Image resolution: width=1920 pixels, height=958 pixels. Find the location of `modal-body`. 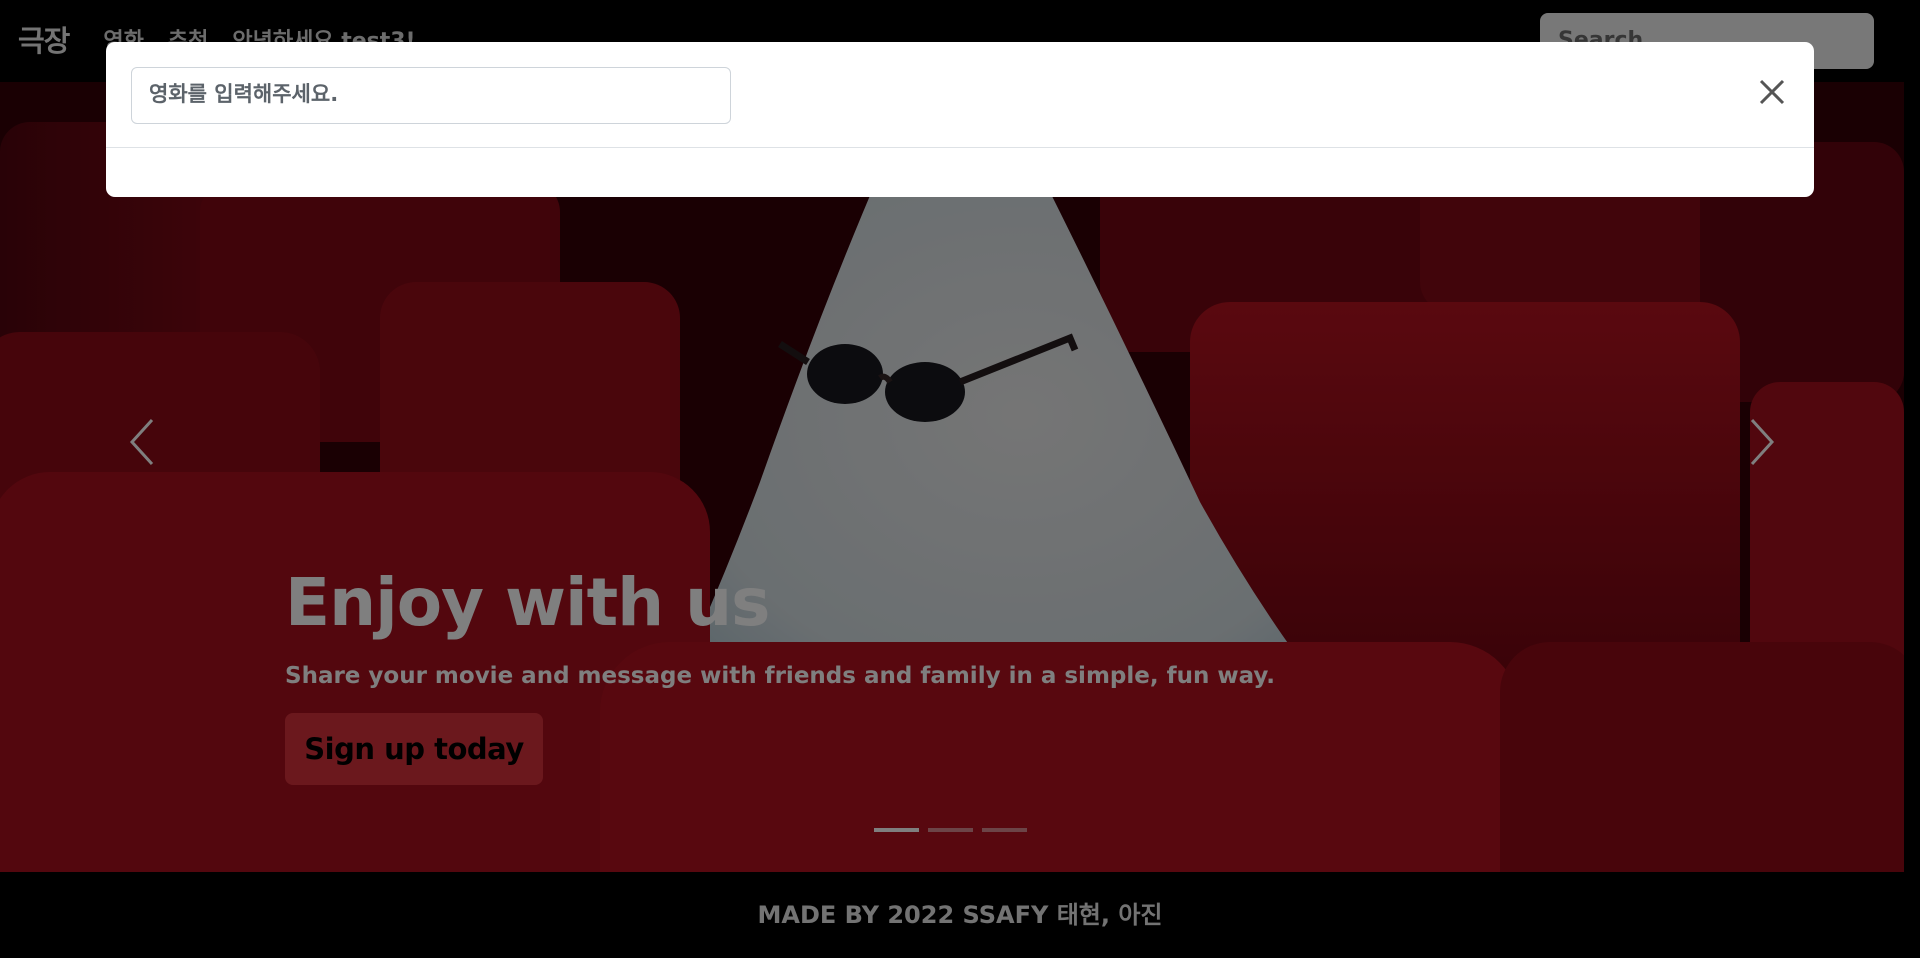

modal-body is located at coordinates (960, 172).